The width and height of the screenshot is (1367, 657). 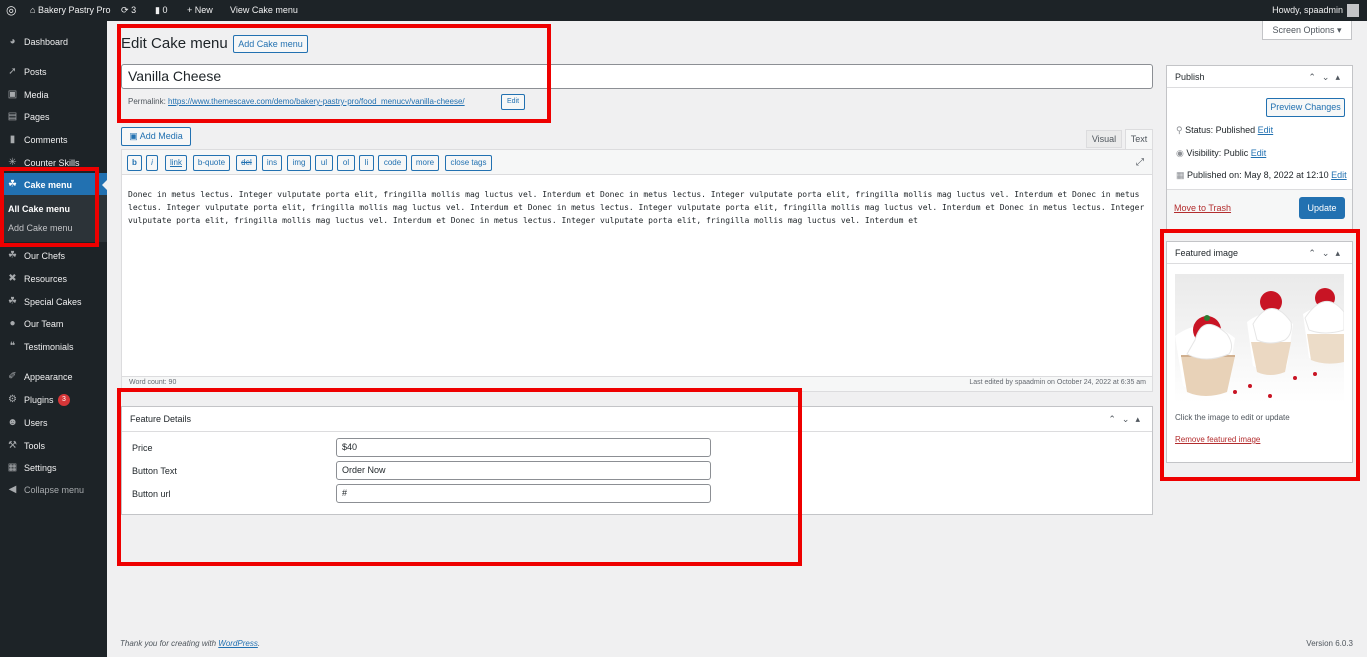 What do you see at coordinates (523, 470) in the screenshot?
I see `button-text-input: Order Now` at bounding box center [523, 470].